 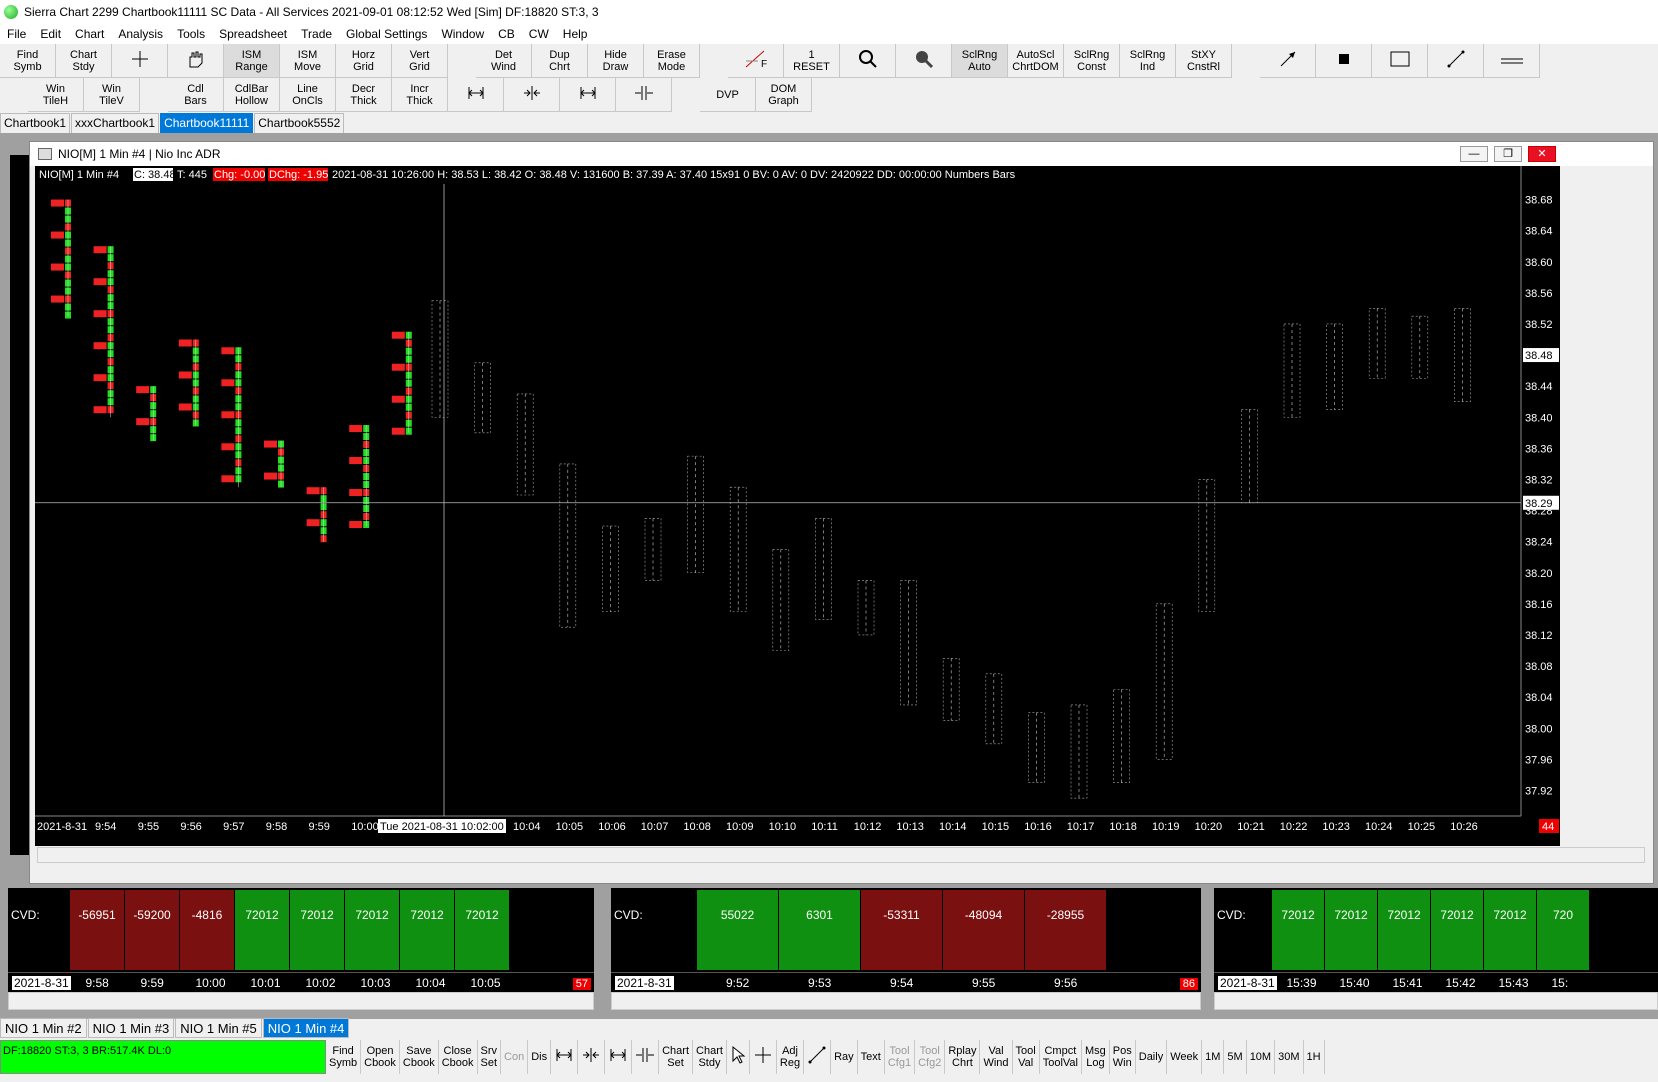 What do you see at coordinates (676, 1057) in the screenshot?
I see `chart-set-button: Chart Set` at bounding box center [676, 1057].